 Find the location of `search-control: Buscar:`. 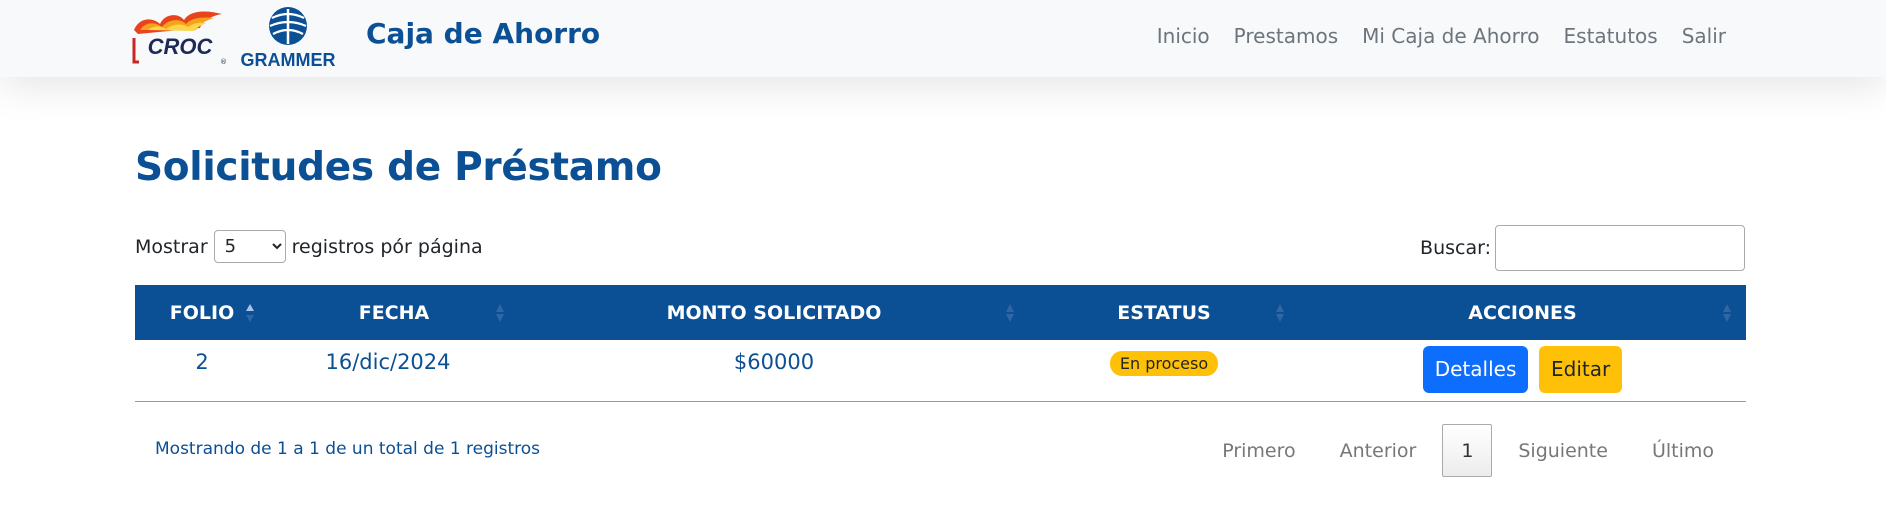

search-control: Buscar: is located at coordinates (1582, 248).